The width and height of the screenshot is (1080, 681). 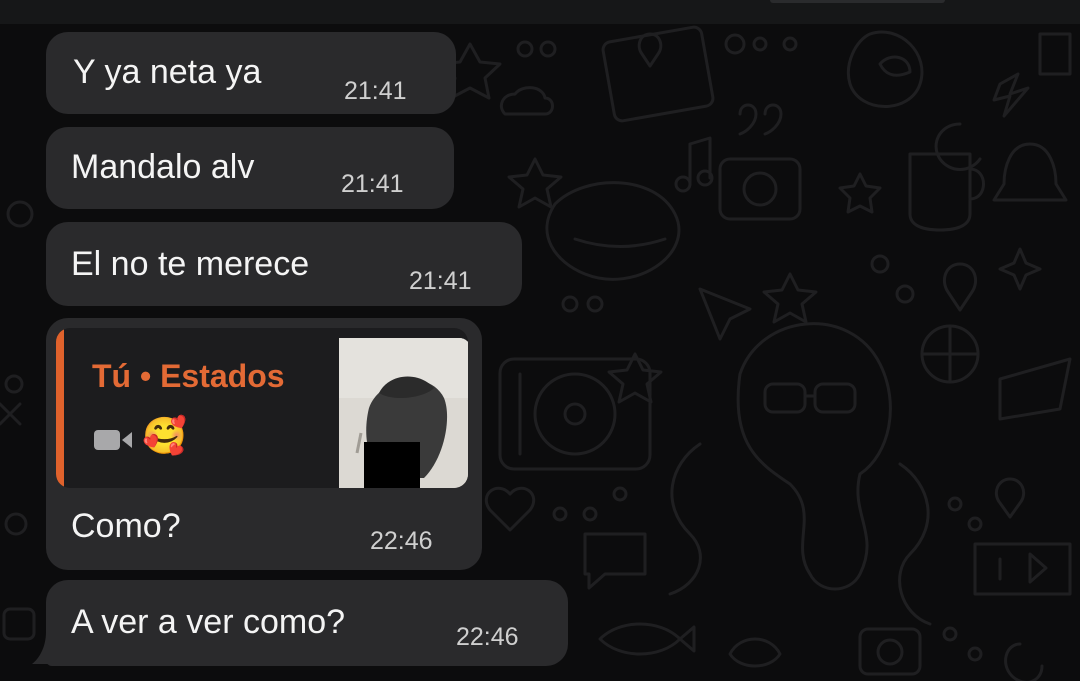 What do you see at coordinates (647, 639) in the screenshot?
I see `fish-doodle` at bounding box center [647, 639].